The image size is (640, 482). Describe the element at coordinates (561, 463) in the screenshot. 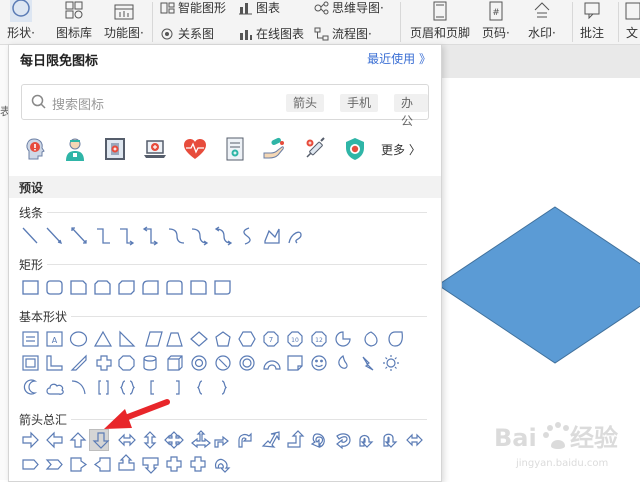

I see `svg-text: jingyan.baidu.com` at that location.